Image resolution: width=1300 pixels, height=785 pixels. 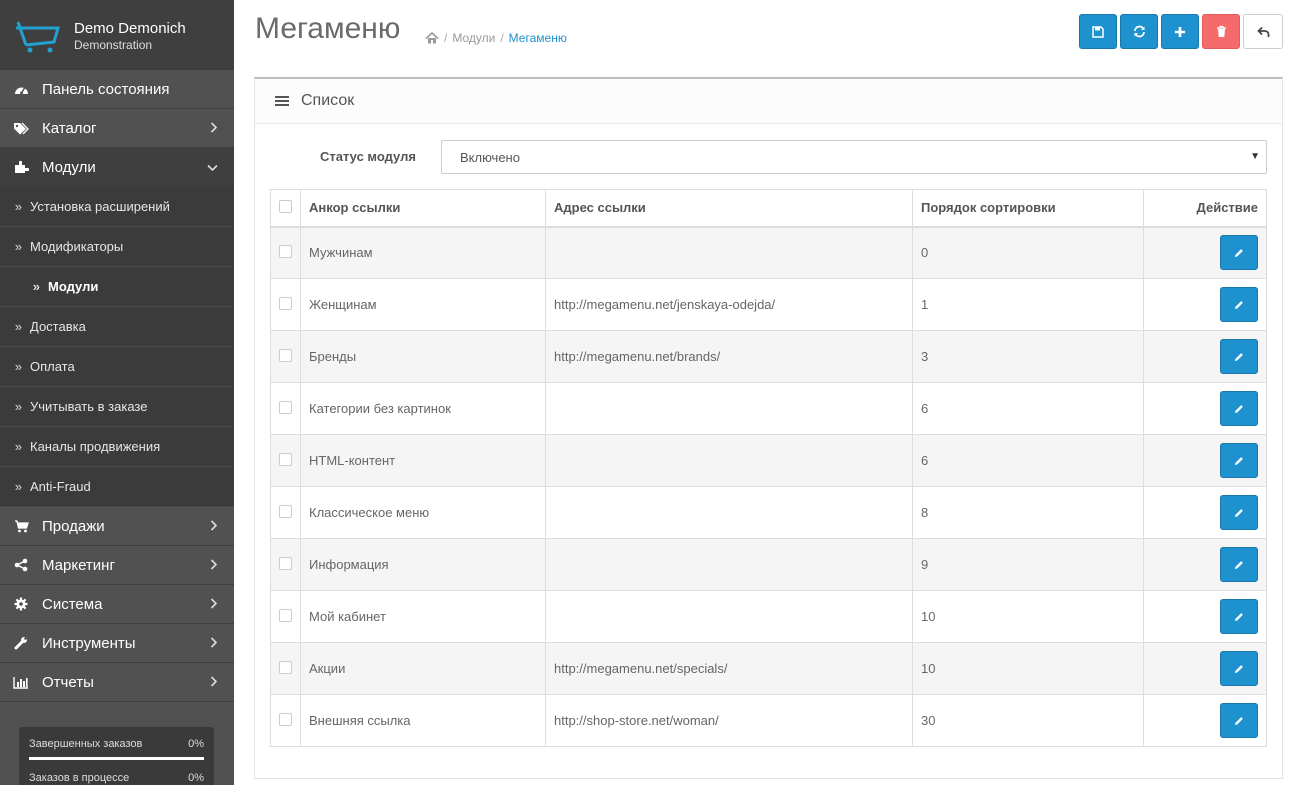 I want to click on nav-tools: Инструменты, so click(x=117, y=643).